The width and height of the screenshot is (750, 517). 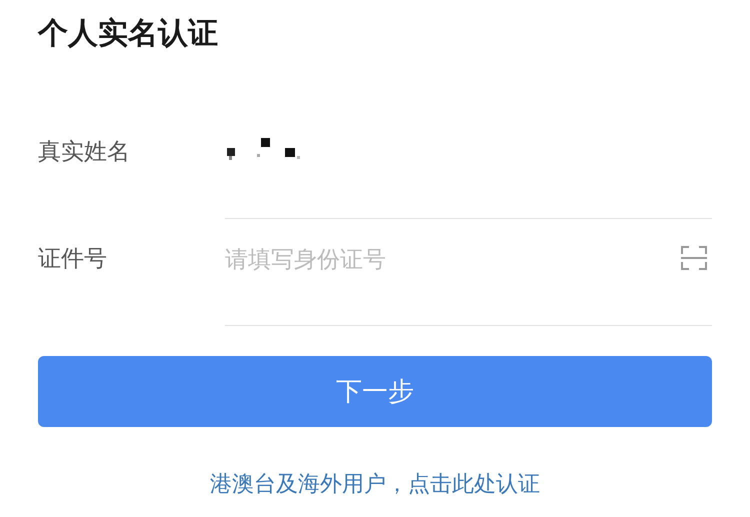 What do you see at coordinates (694, 258) in the screenshot?
I see `scan-icon` at bounding box center [694, 258].